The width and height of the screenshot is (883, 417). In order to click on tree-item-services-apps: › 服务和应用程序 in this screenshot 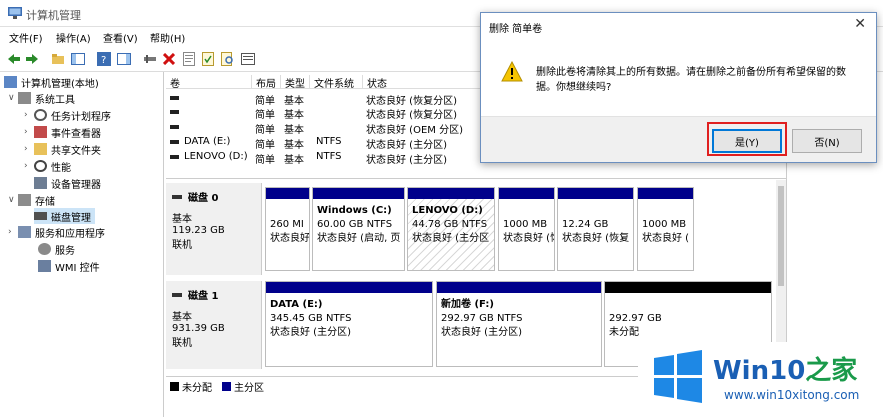, I will do `click(56, 232)`.